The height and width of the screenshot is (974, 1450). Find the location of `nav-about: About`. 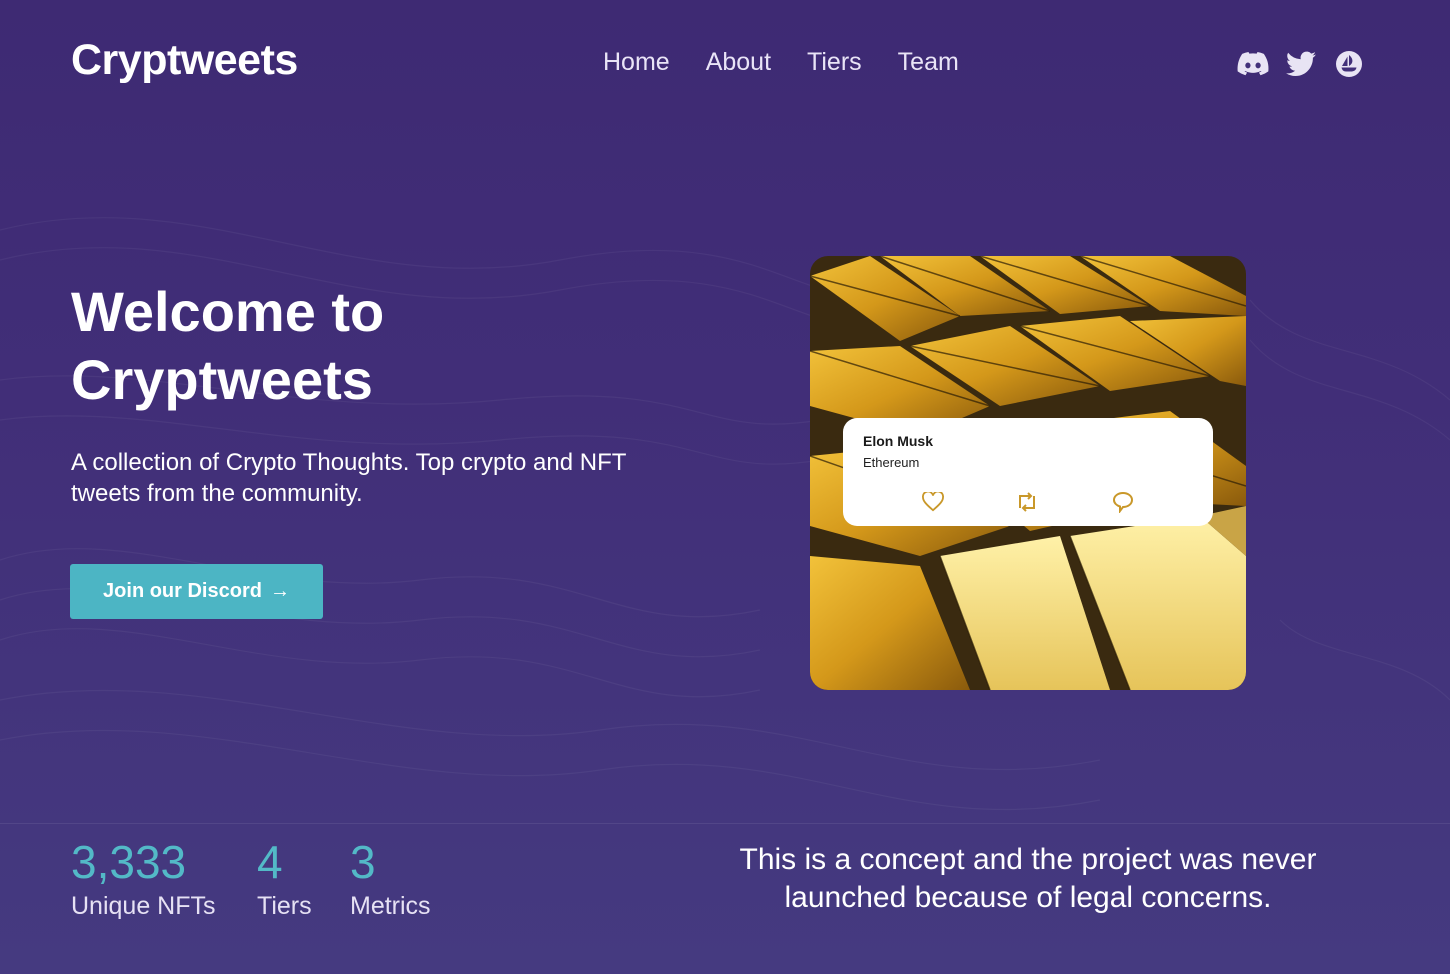

nav-about: About is located at coordinates (738, 62).